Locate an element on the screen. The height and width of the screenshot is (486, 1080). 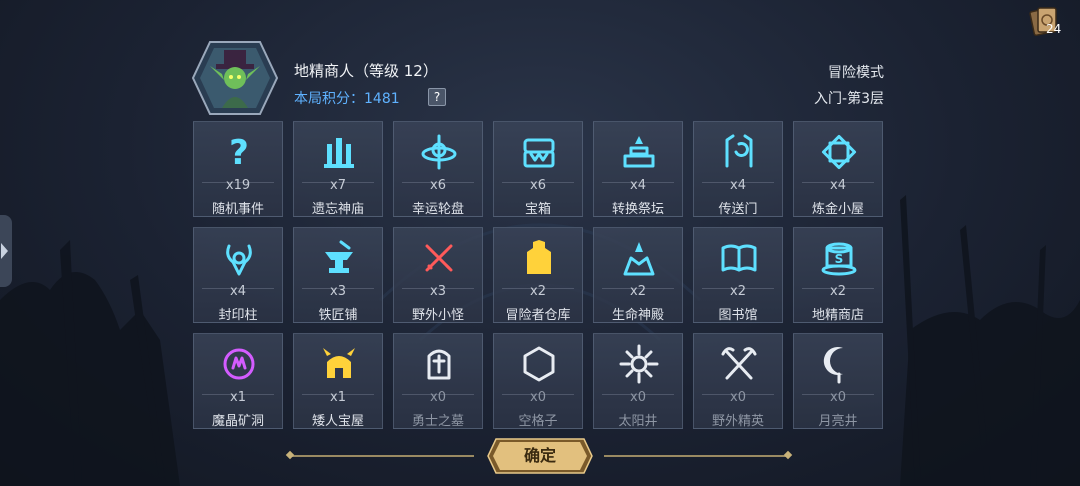
event-tile: x6 幸运轮盘 is located at coordinates (438, 169).